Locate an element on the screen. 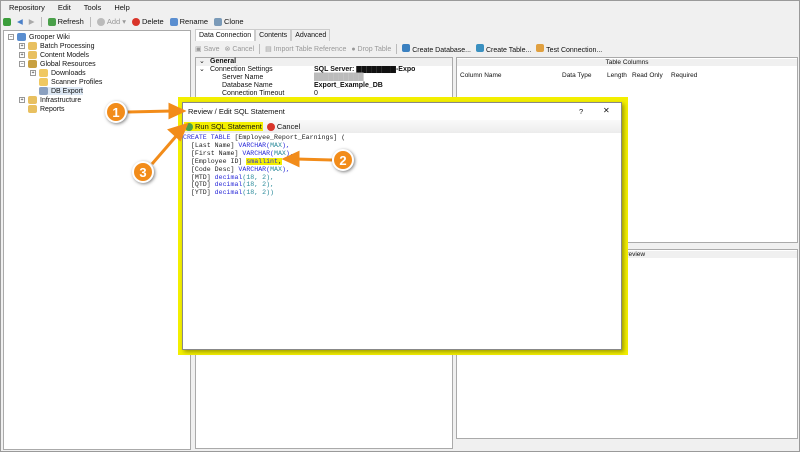  run-icon is located at coordinates (189, 126).